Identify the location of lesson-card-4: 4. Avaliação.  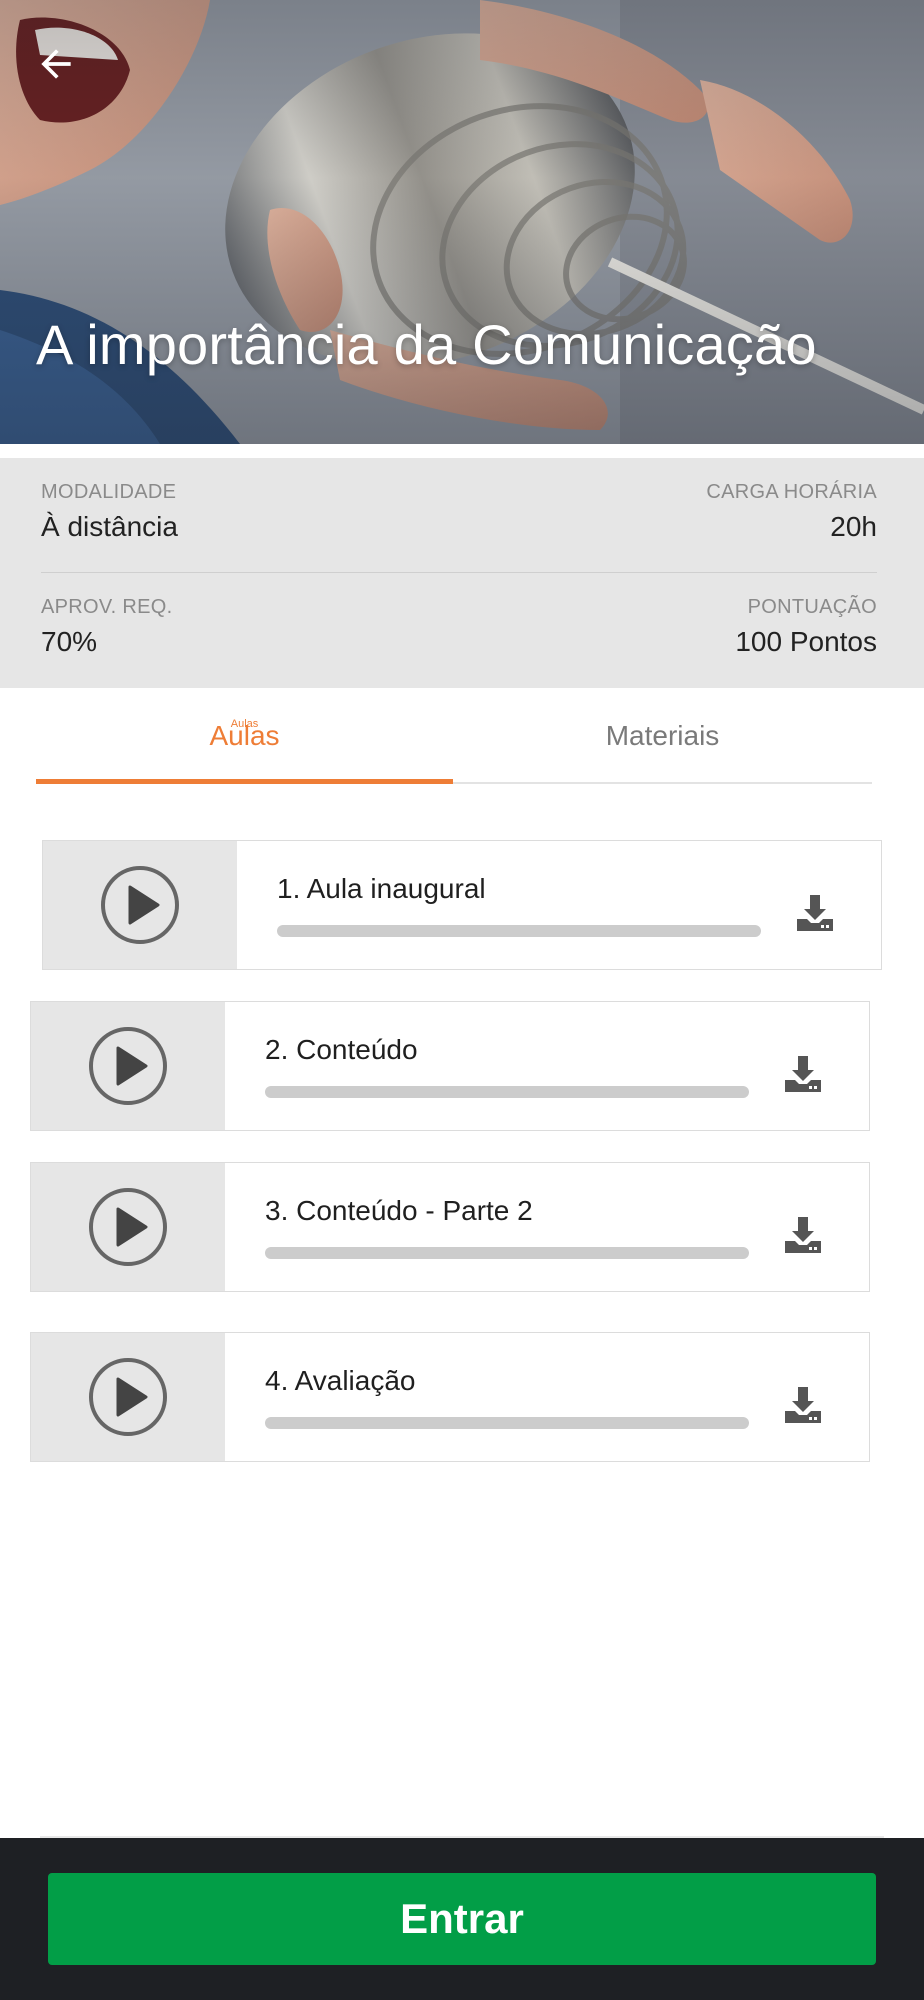
(450, 1397).